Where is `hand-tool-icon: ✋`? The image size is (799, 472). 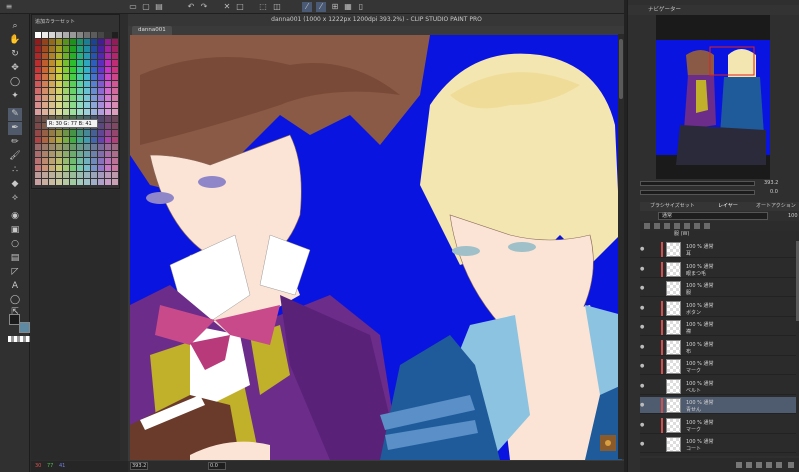 hand-tool-icon: ✋ is located at coordinates (15, 40).